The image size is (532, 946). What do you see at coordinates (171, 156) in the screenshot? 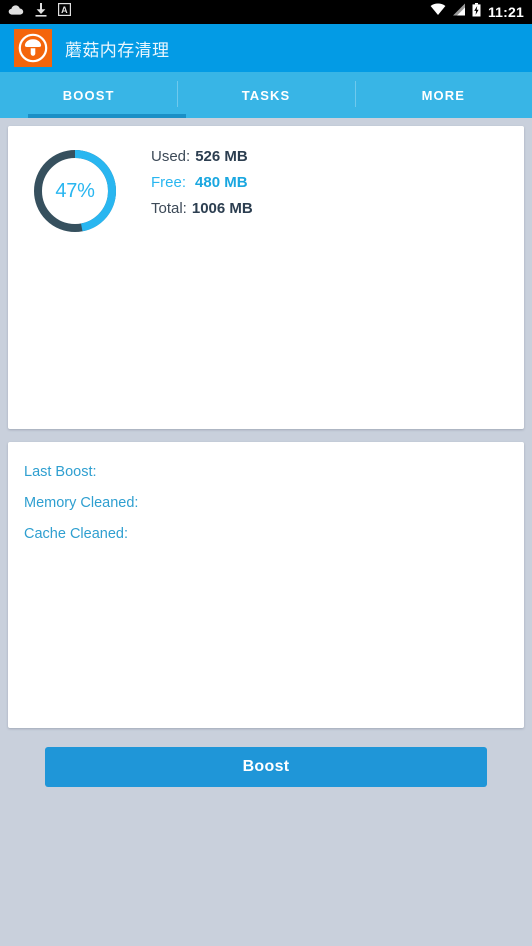
I see `memory-used-label: Used:` at bounding box center [171, 156].